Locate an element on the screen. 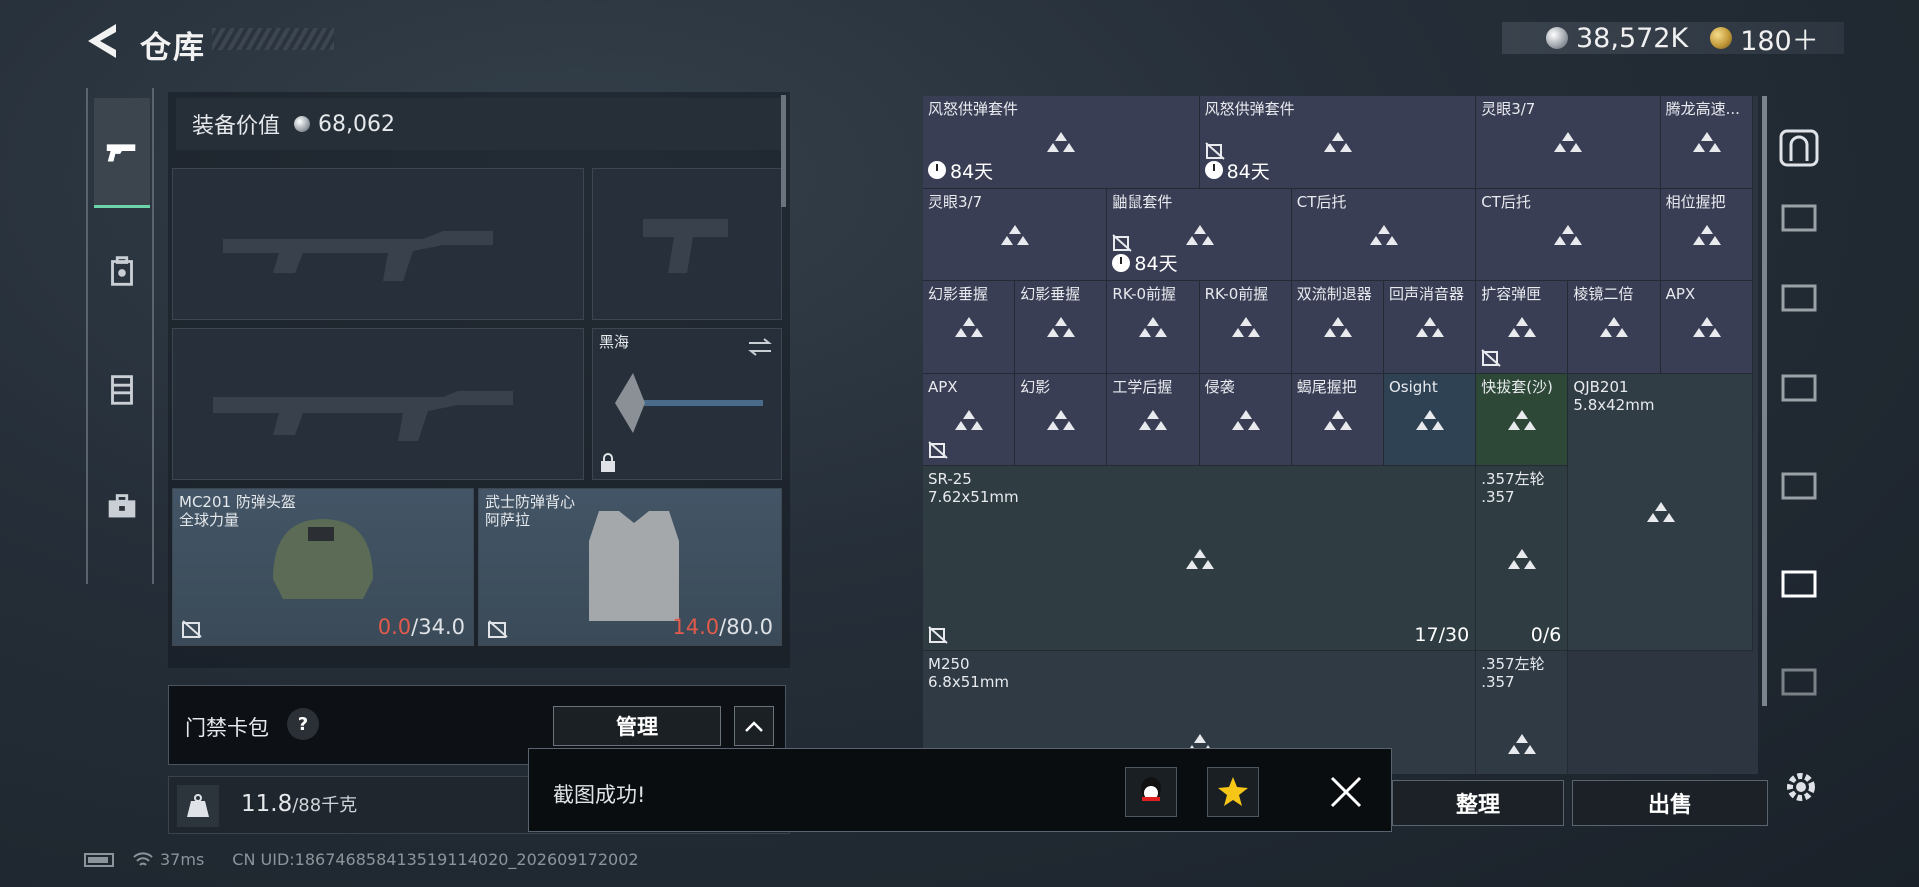 The image size is (1919, 887). helmet-slot: MC201 防弹头盔 全球力量 0.0/34.0 is located at coordinates (323, 567).